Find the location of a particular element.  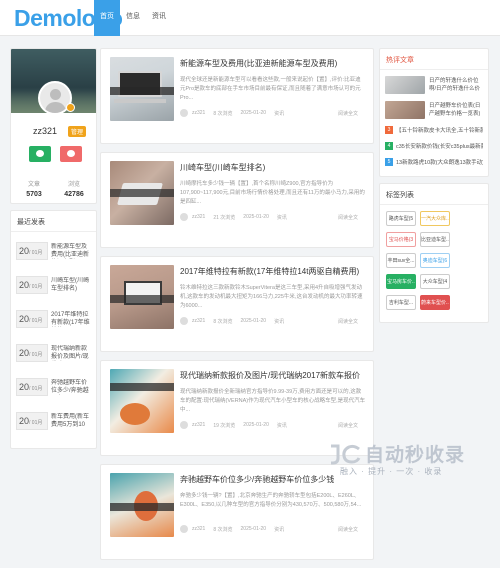

tag-chip: 路虎车型(5 is located at coordinates (401, 218).